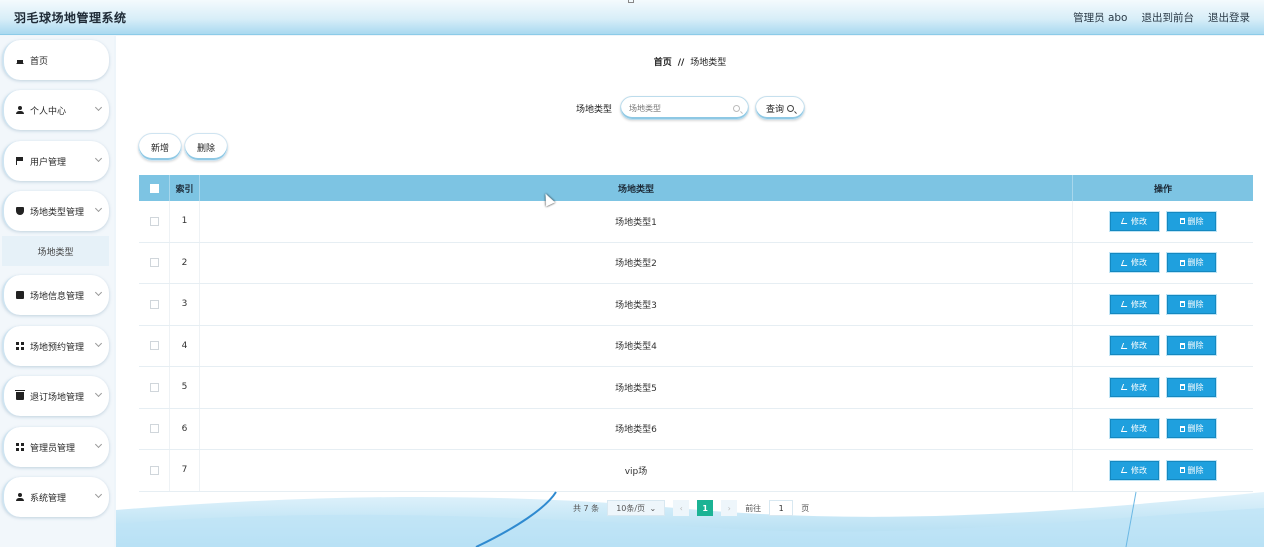 The image size is (1264, 547). Describe the element at coordinates (775, 109) in the screenshot. I see `query-button-label: 查询` at that location.